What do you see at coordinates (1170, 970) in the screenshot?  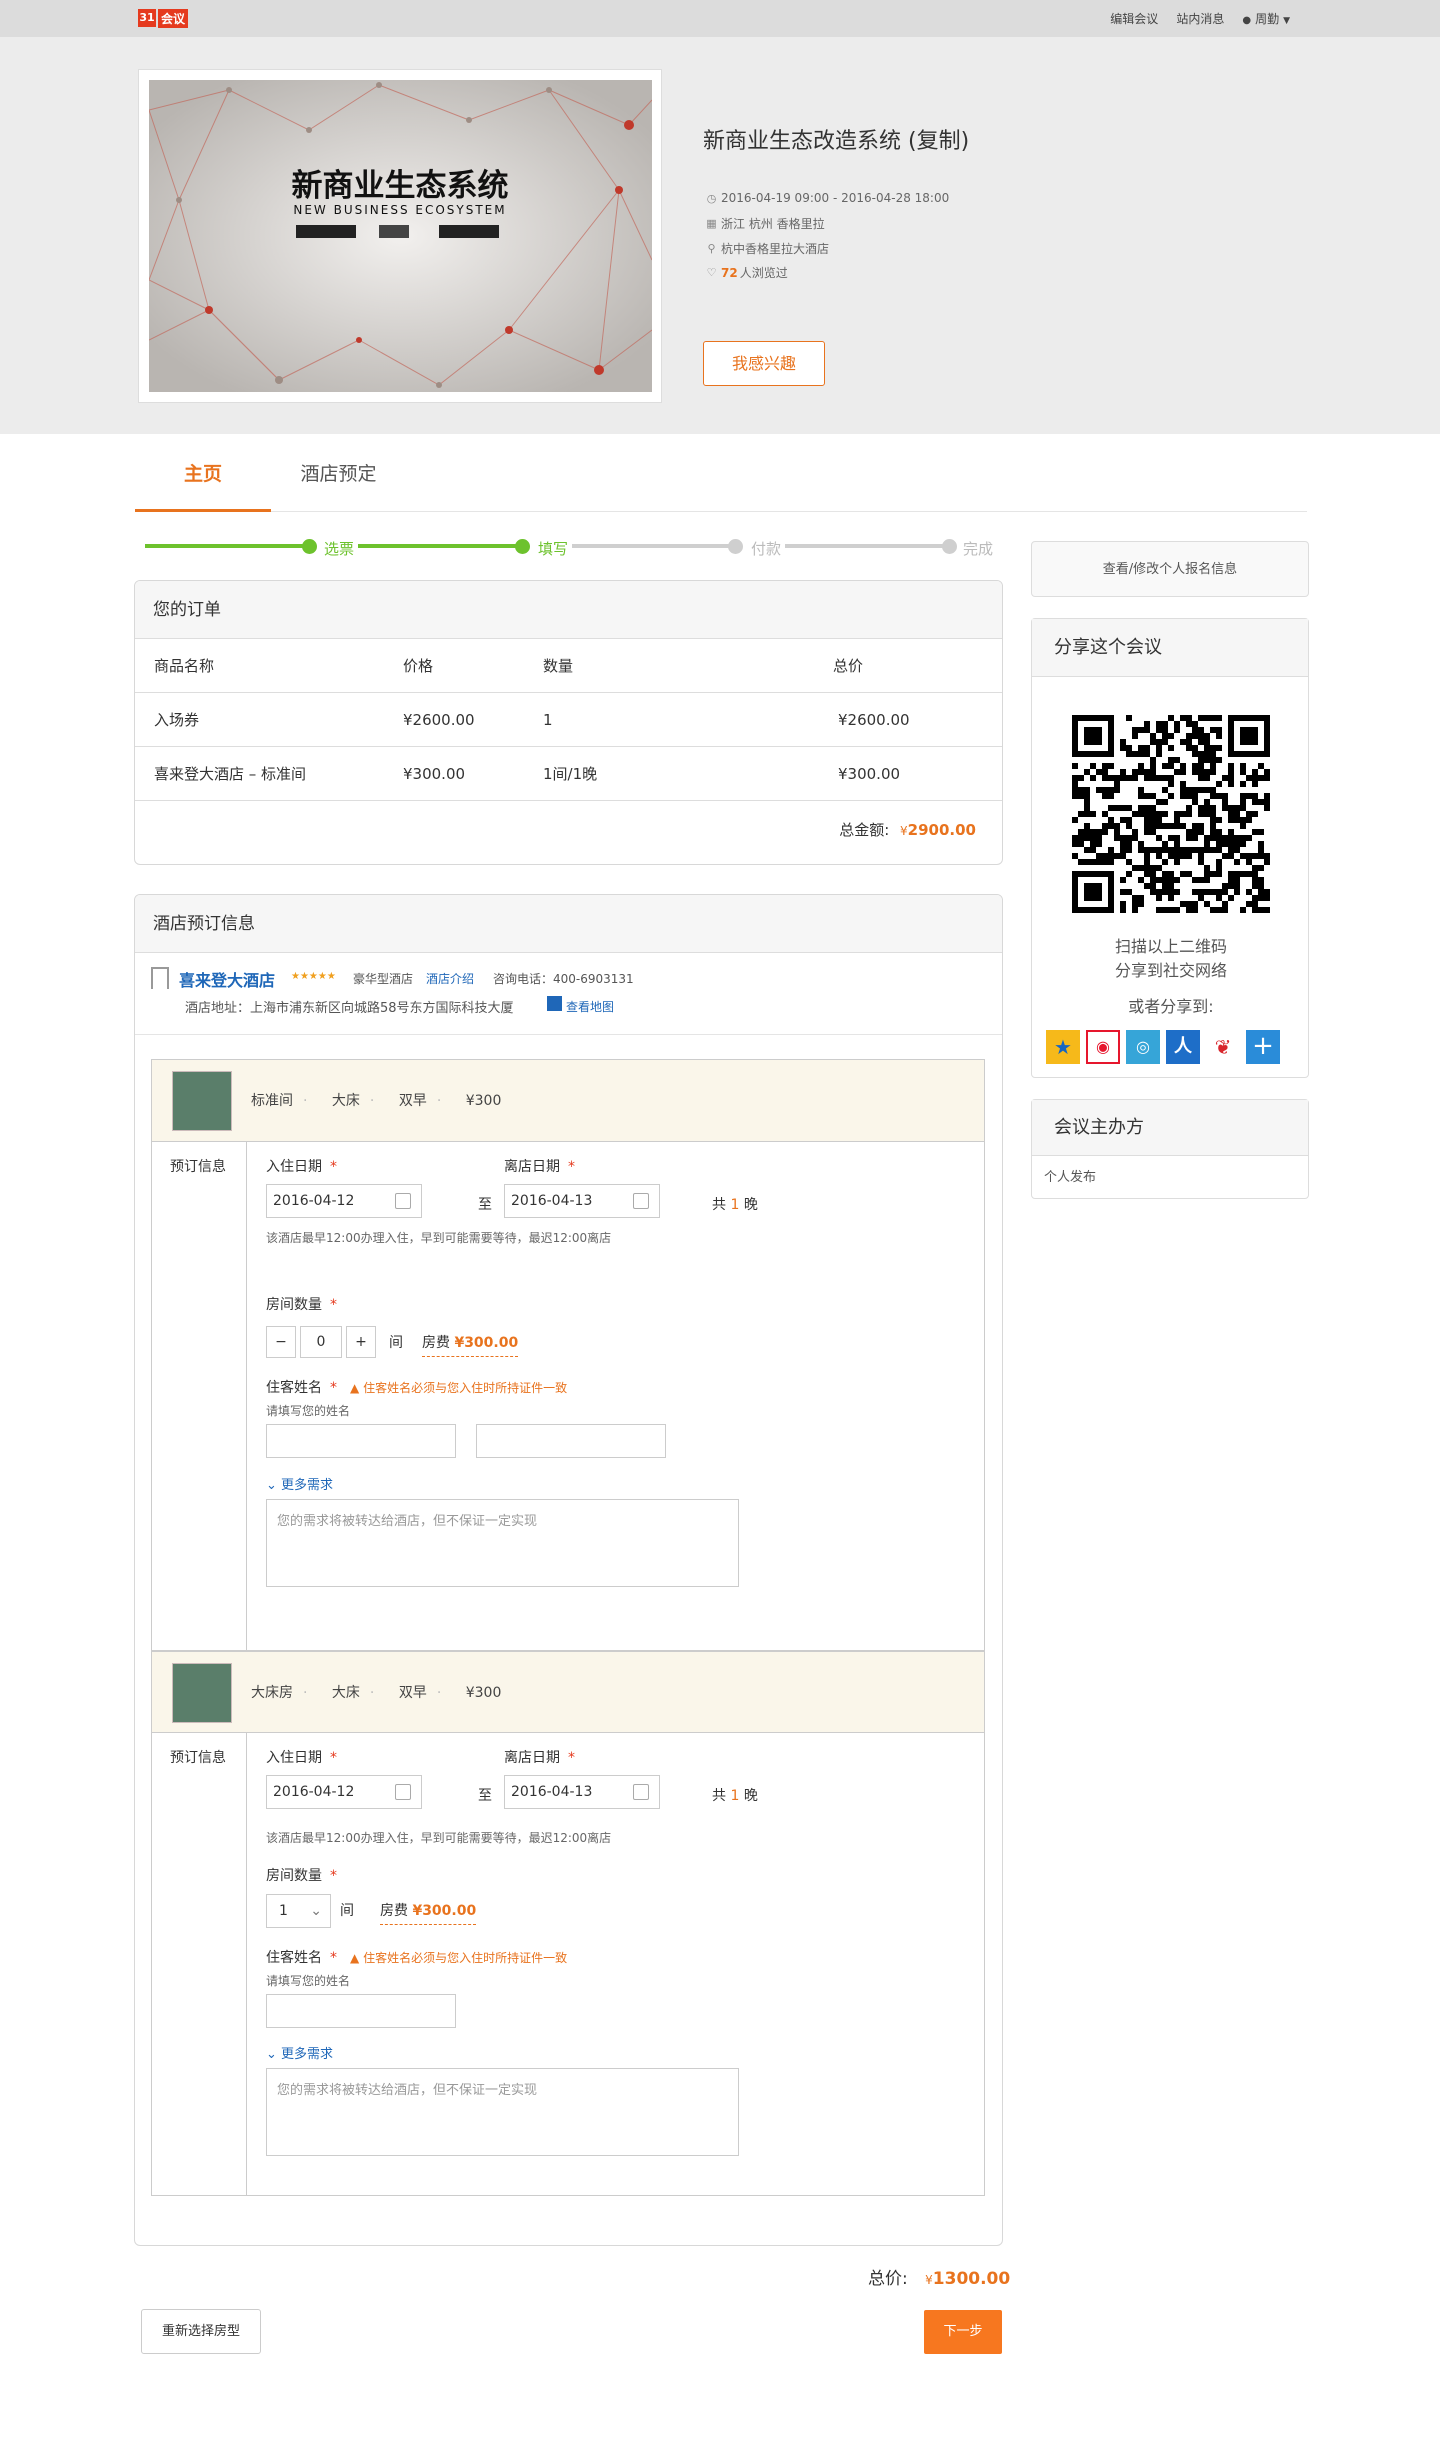 I see `scan-line-2: 分享到社交网络` at bounding box center [1170, 970].